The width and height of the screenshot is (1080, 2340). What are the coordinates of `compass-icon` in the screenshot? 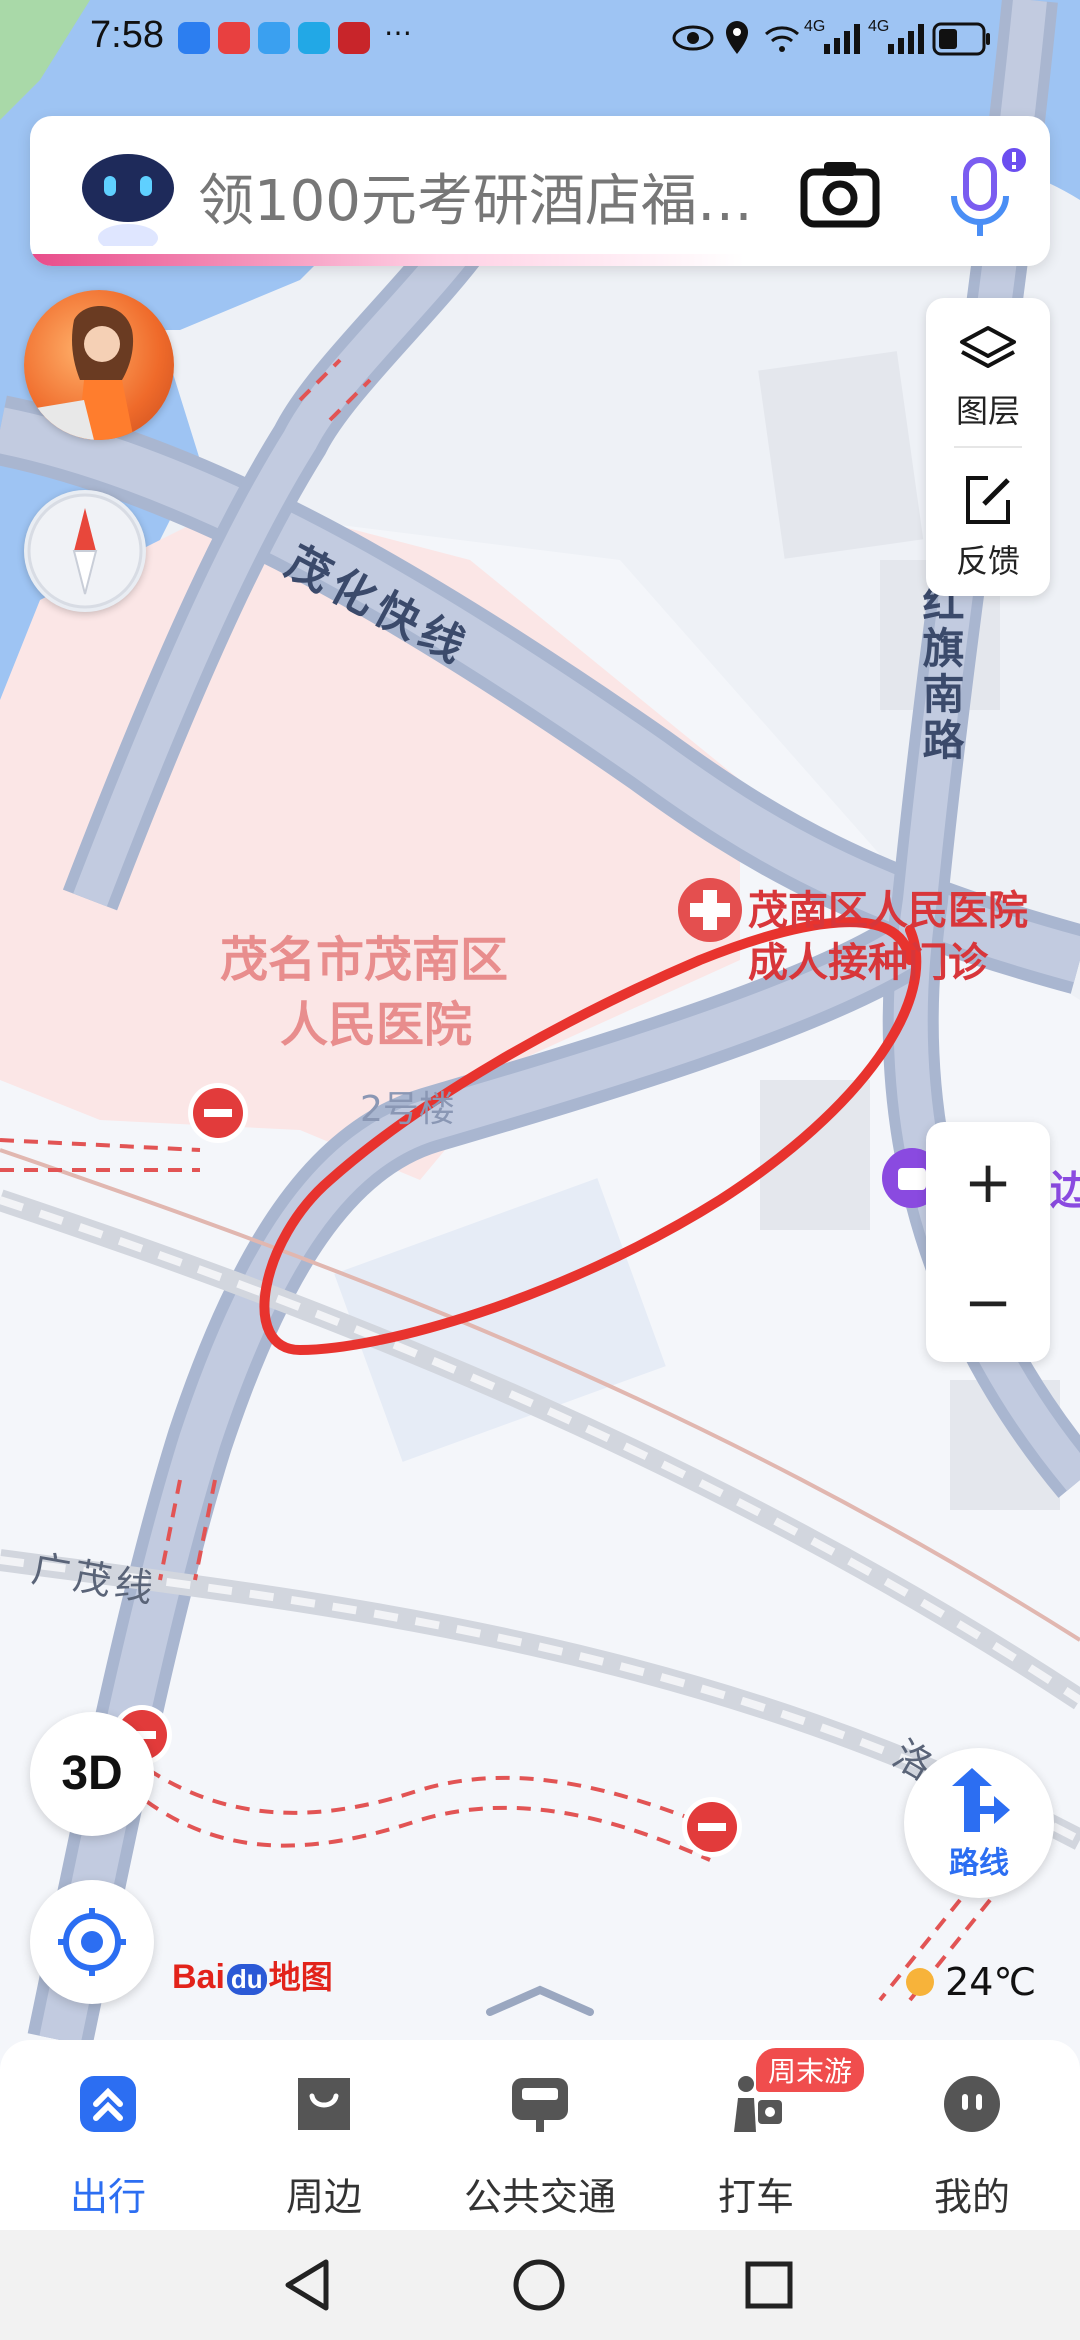 It's located at (85, 551).